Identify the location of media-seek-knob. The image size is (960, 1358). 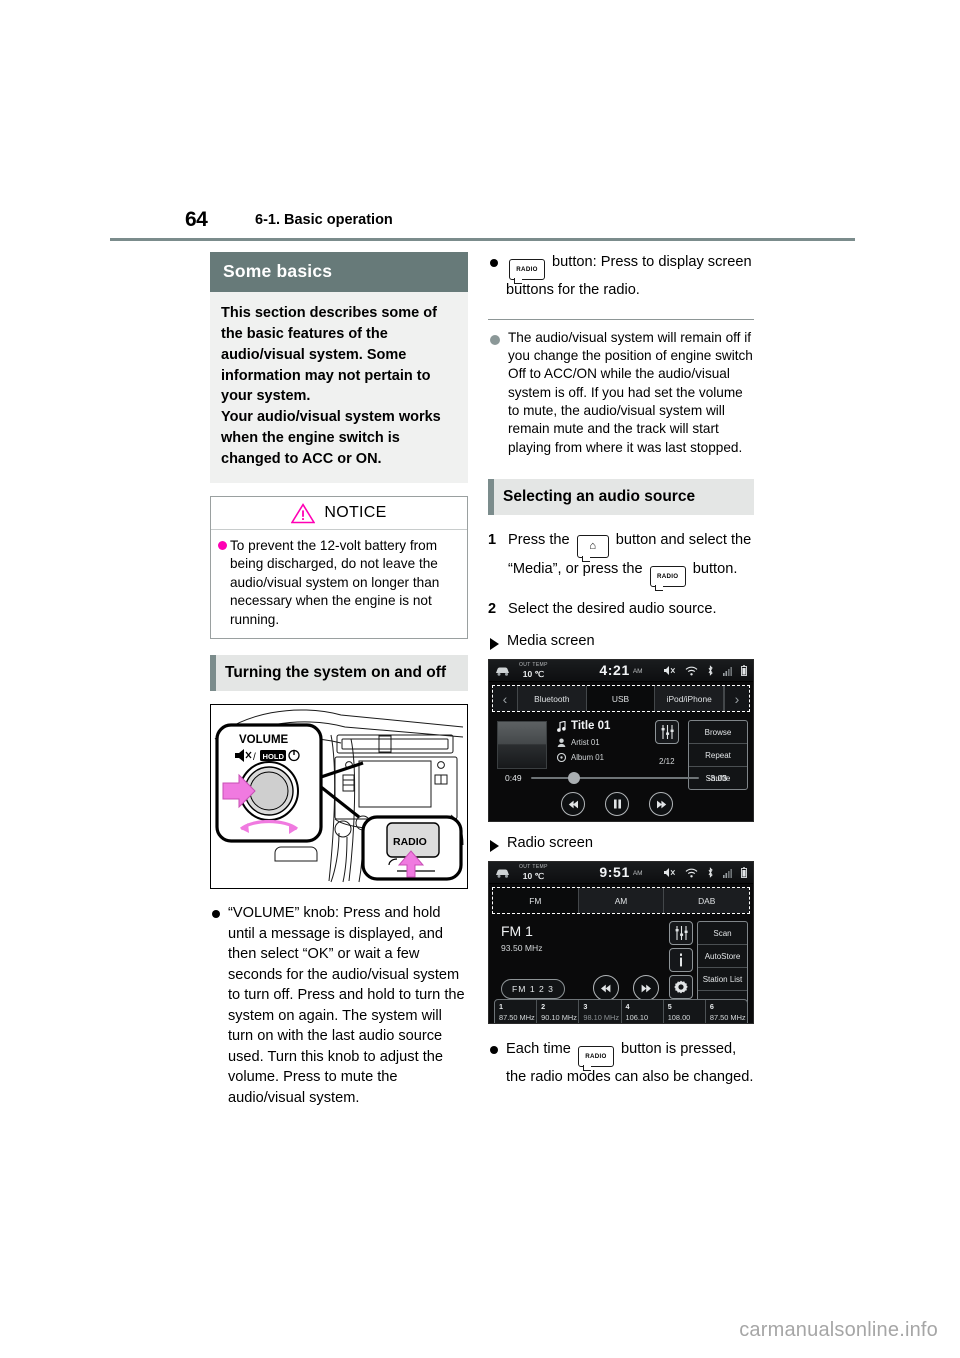
(573, 778).